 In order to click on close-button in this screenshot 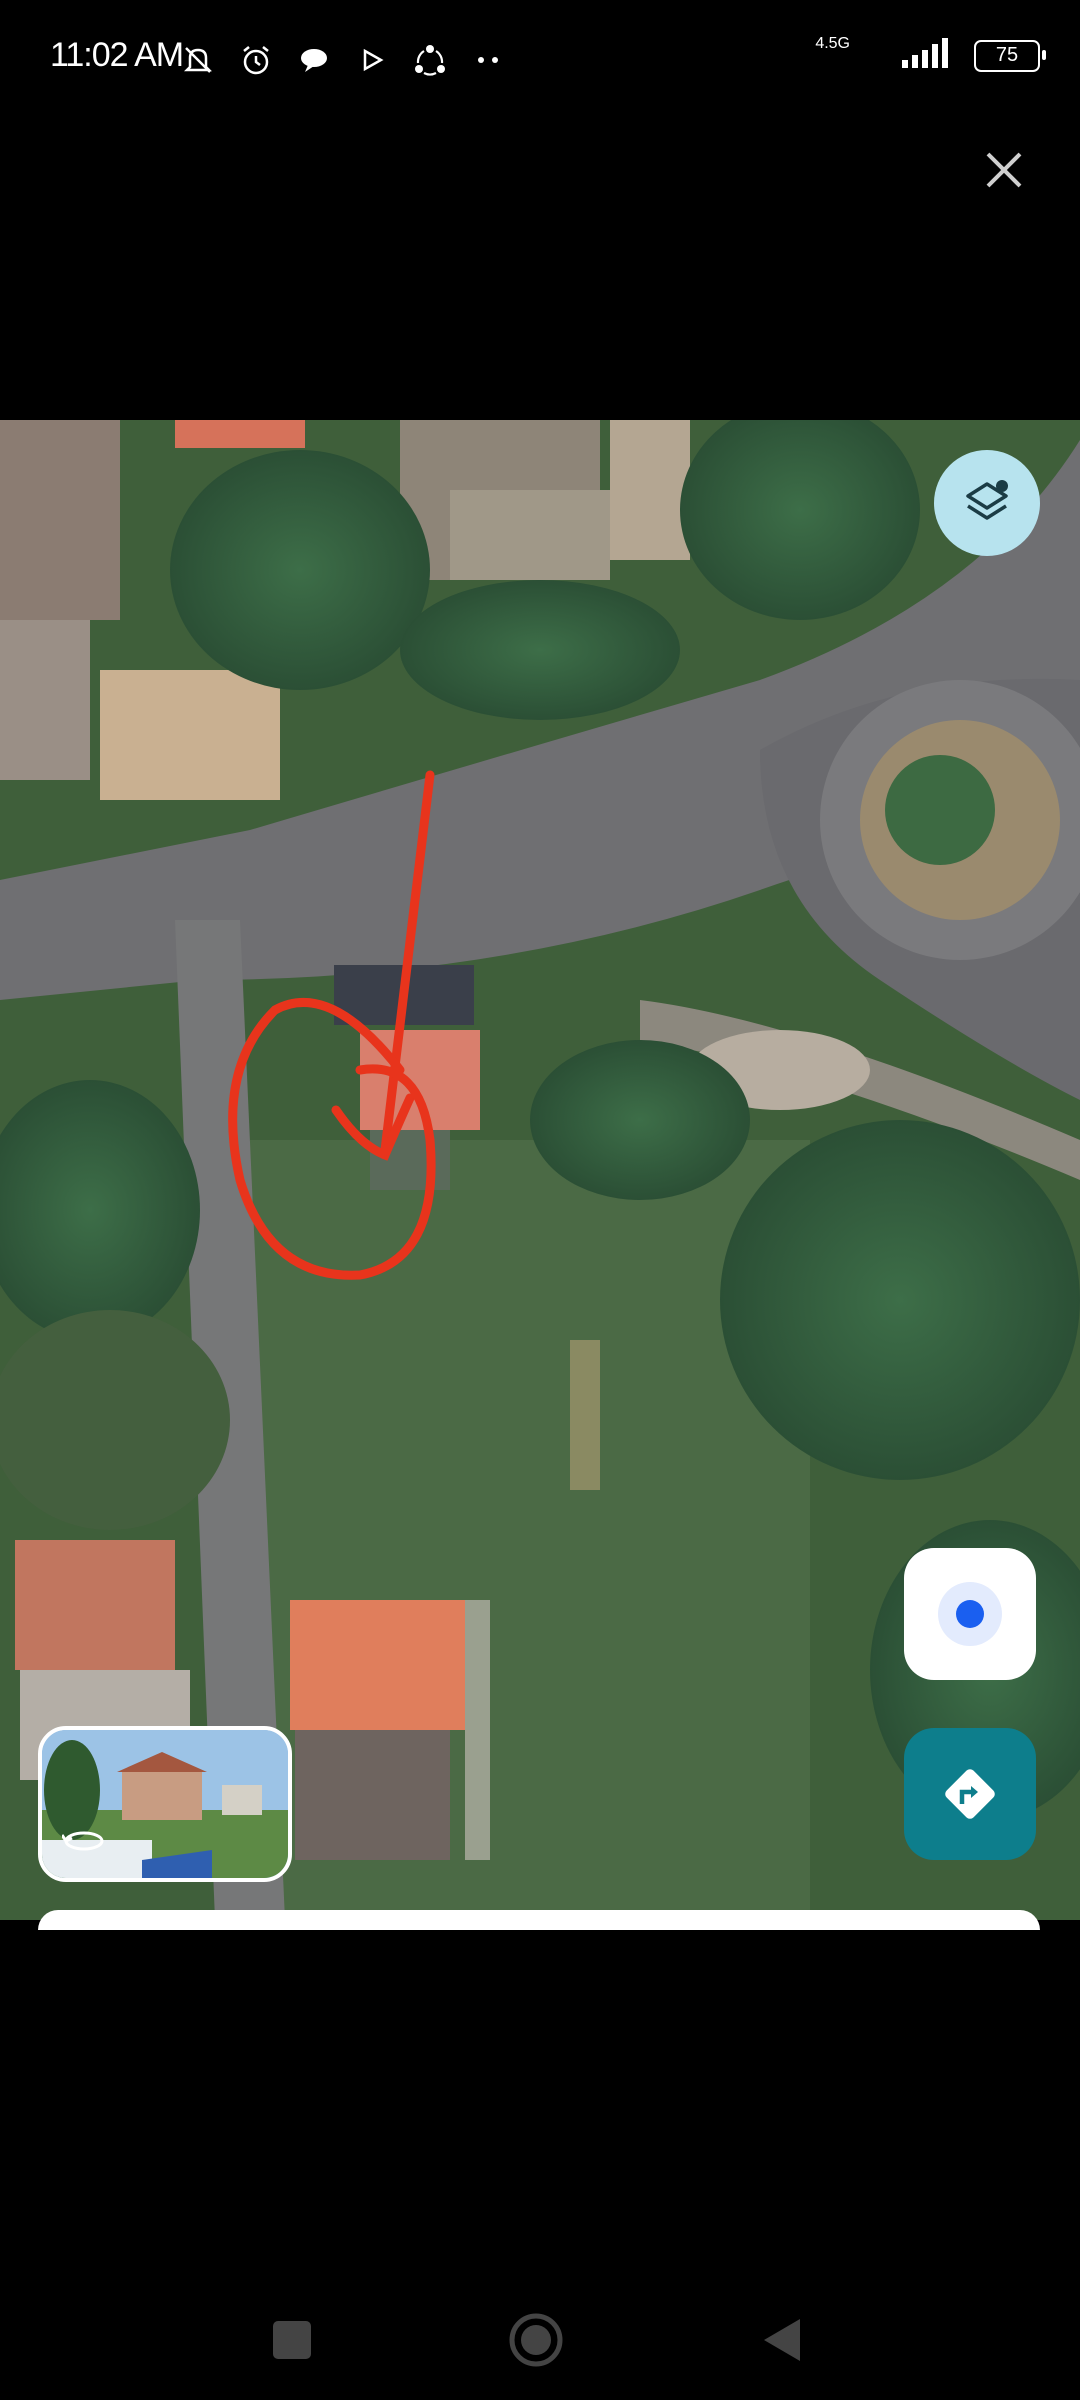, I will do `click(1004, 170)`.